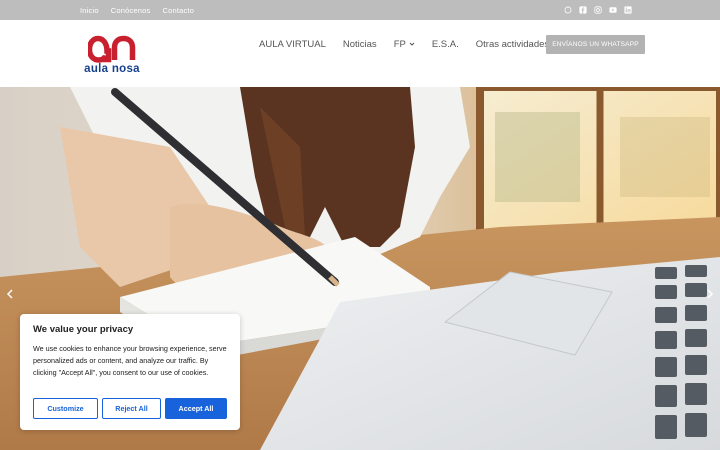  I want to click on nav-item-label: FP, so click(399, 44).